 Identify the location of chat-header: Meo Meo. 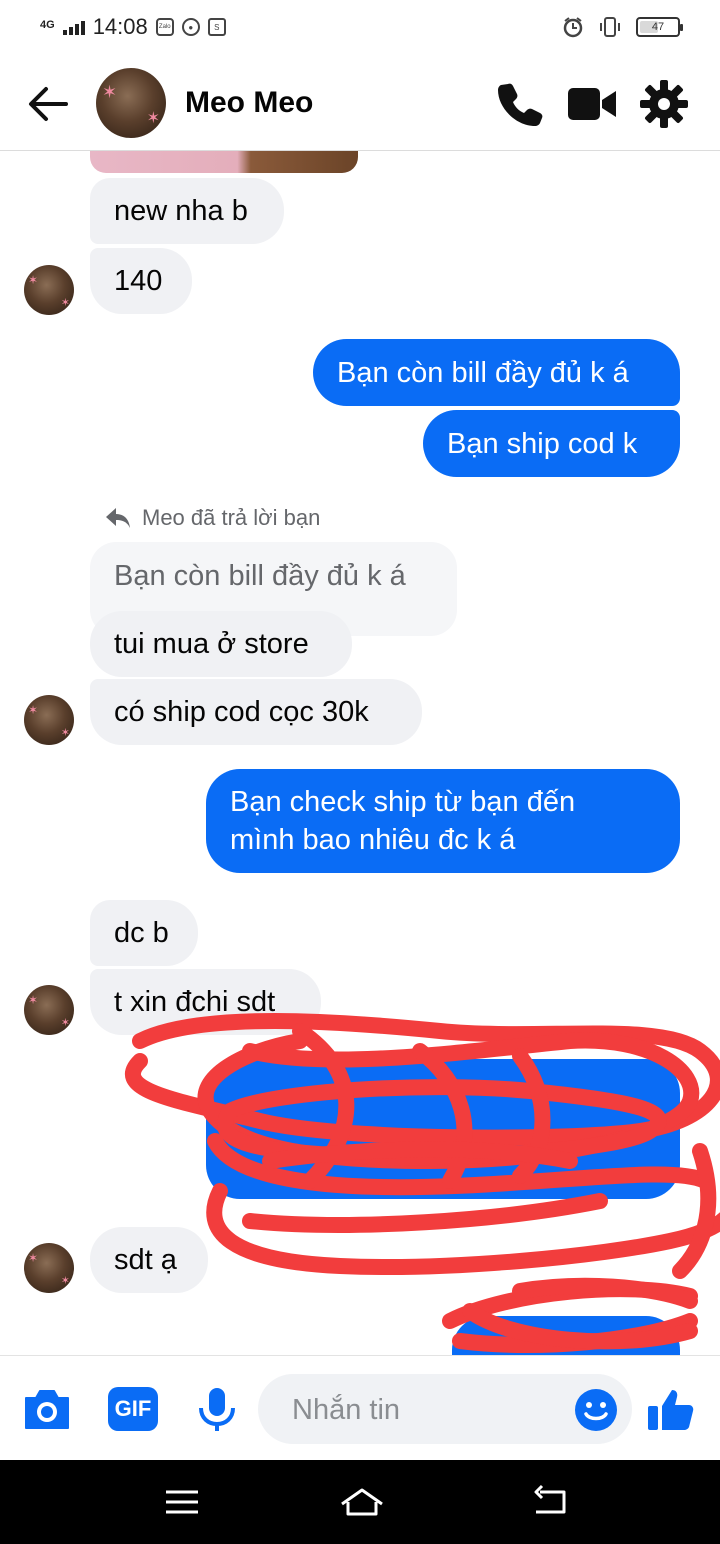
(360, 103).